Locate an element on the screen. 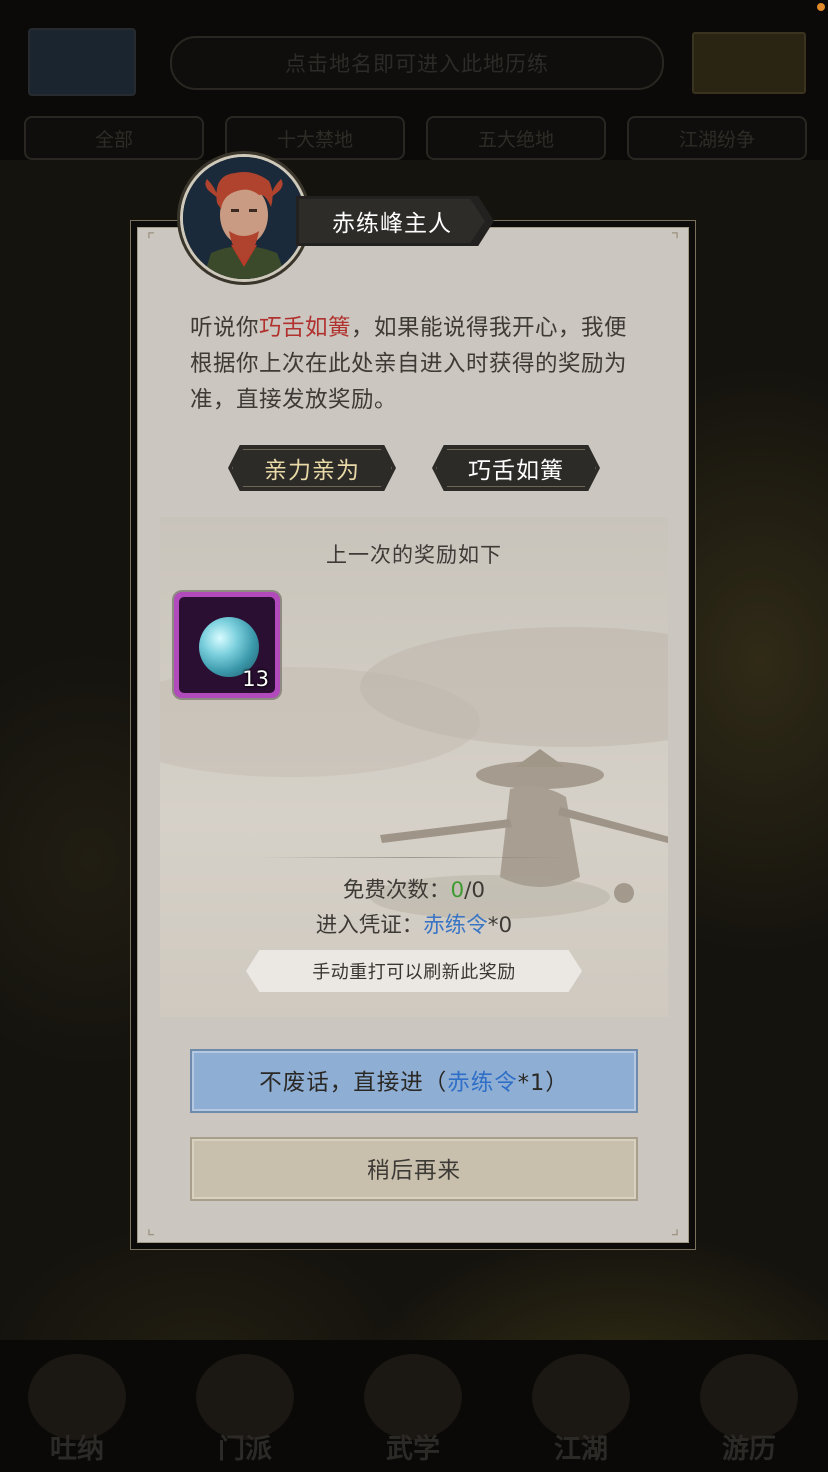  speech-highlight: 巧舌如簧 is located at coordinates (305, 328).